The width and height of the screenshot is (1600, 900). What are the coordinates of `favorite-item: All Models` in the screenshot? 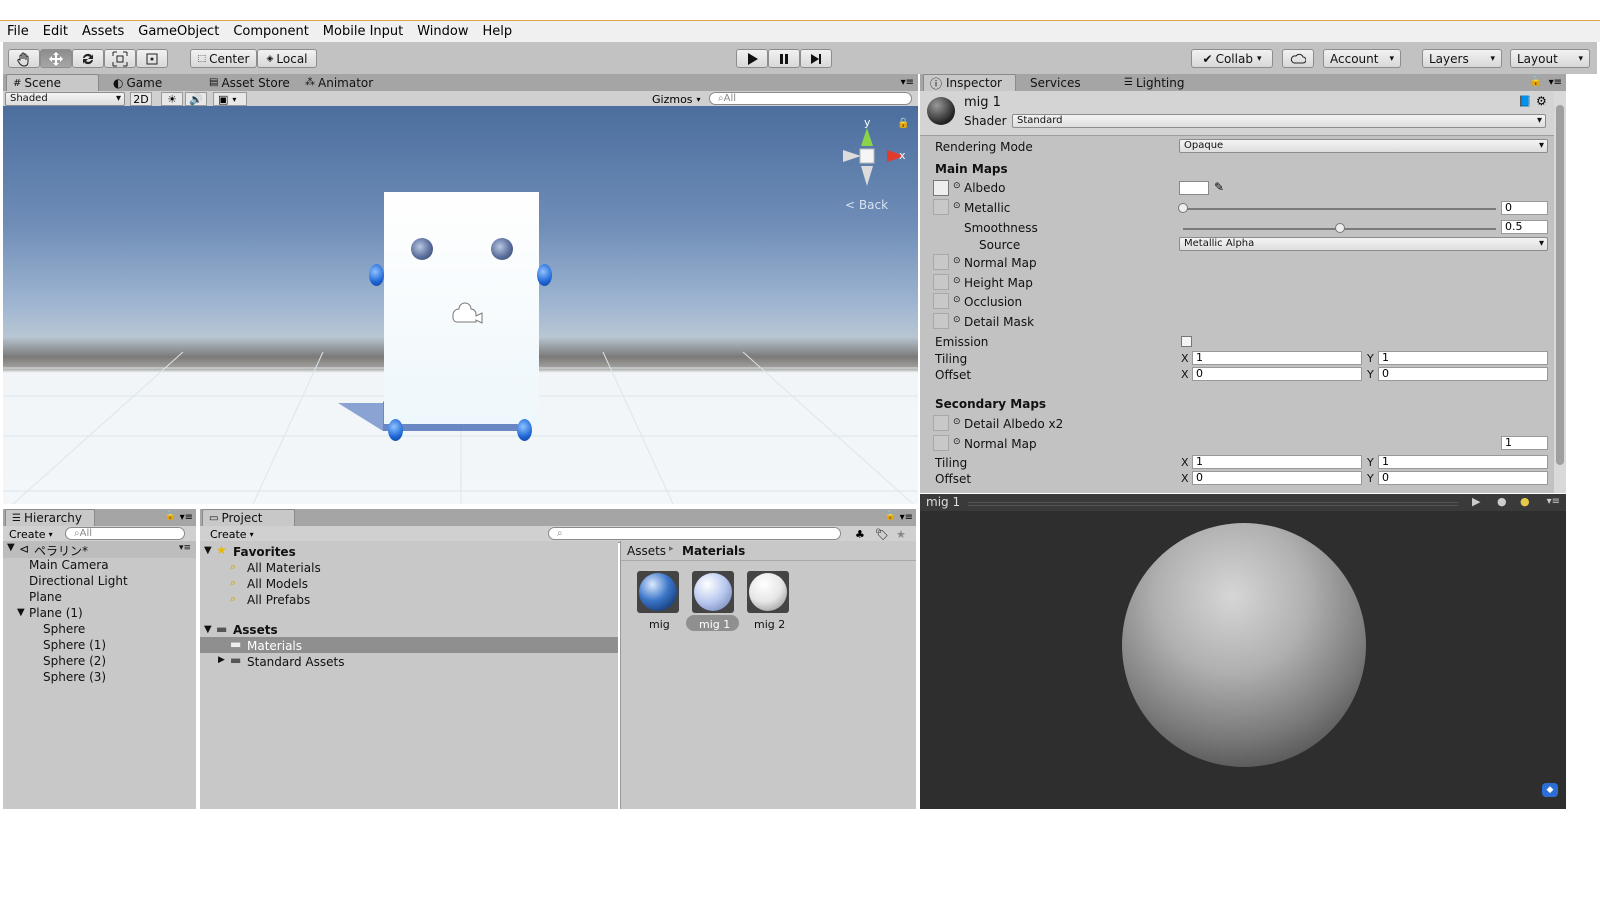 It's located at (277, 584).